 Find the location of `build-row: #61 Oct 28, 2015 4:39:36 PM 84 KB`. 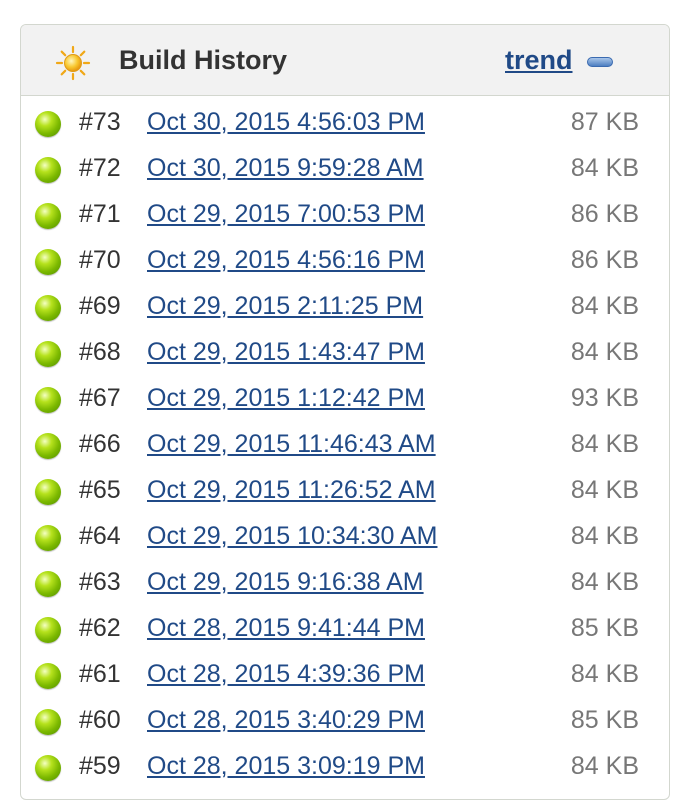

build-row: #61 Oct 28, 2015 4:39:36 PM 84 KB is located at coordinates (345, 674).